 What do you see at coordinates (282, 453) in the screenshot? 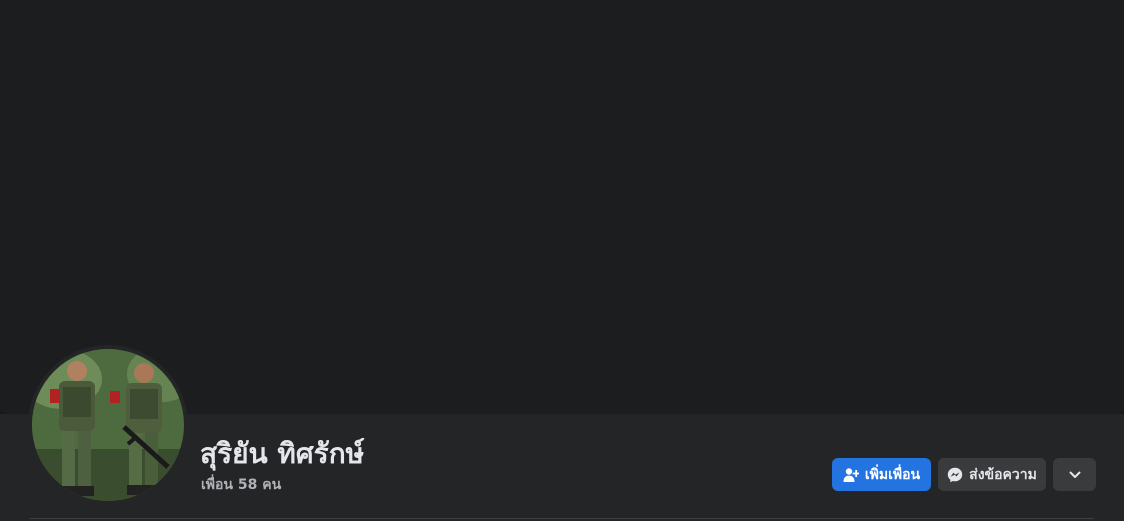
I see `profile-name: สุริยัน ทิศรักษ์` at bounding box center [282, 453].